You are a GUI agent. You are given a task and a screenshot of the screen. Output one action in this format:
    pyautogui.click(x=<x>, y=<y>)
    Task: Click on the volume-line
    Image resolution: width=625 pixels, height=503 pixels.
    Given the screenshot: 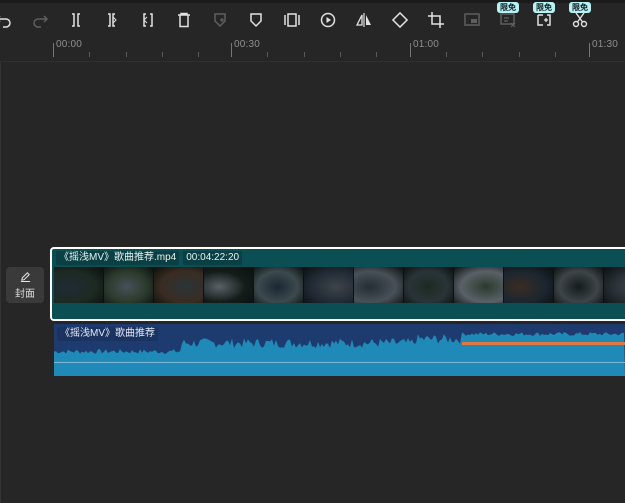 What is the action you would take?
    pyautogui.click(x=339, y=362)
    